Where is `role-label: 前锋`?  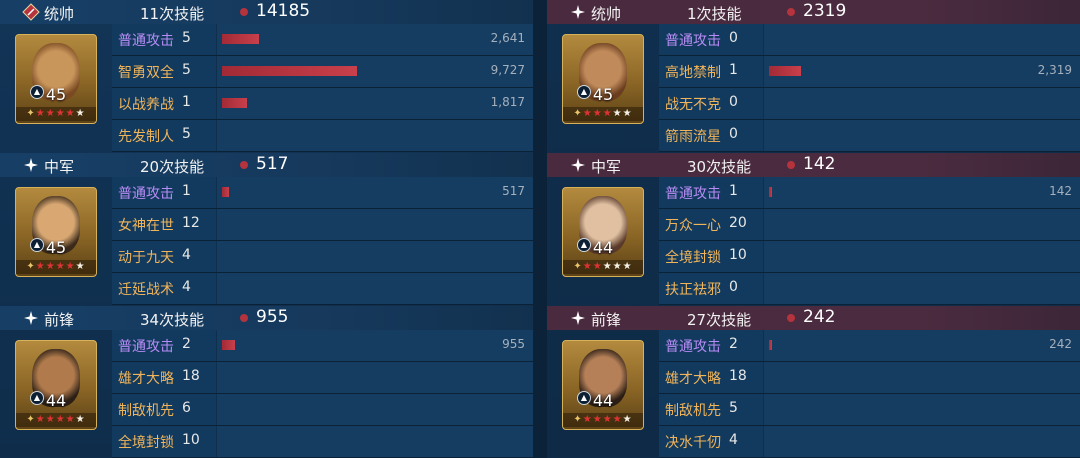 role-label: 前锋 is located at coordinates (606, 320).